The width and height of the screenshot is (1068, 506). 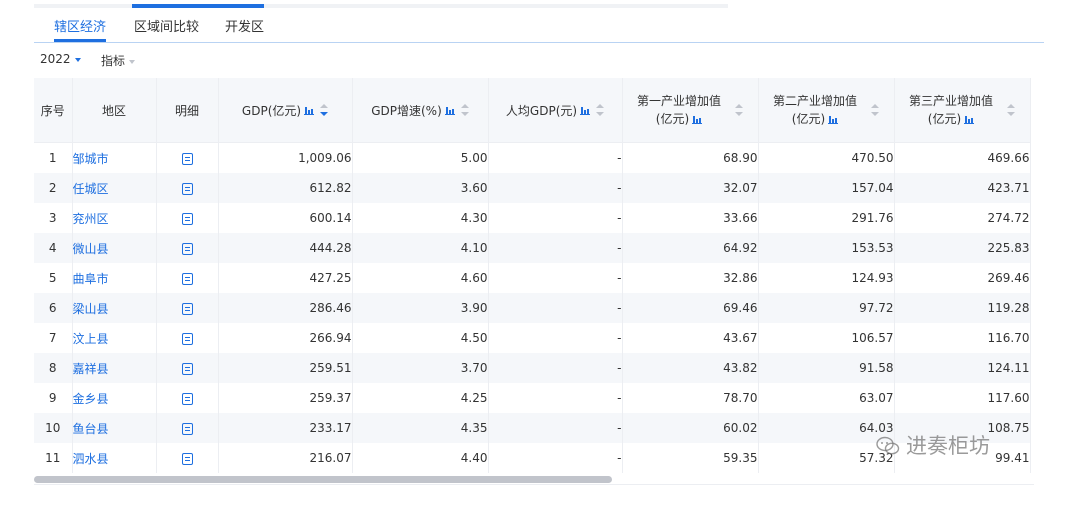 What do you see at coordinates (672, 119) in the screenshot?
I see `col-header-primary-line2: (亿元)` at bounding box center [672, 119].